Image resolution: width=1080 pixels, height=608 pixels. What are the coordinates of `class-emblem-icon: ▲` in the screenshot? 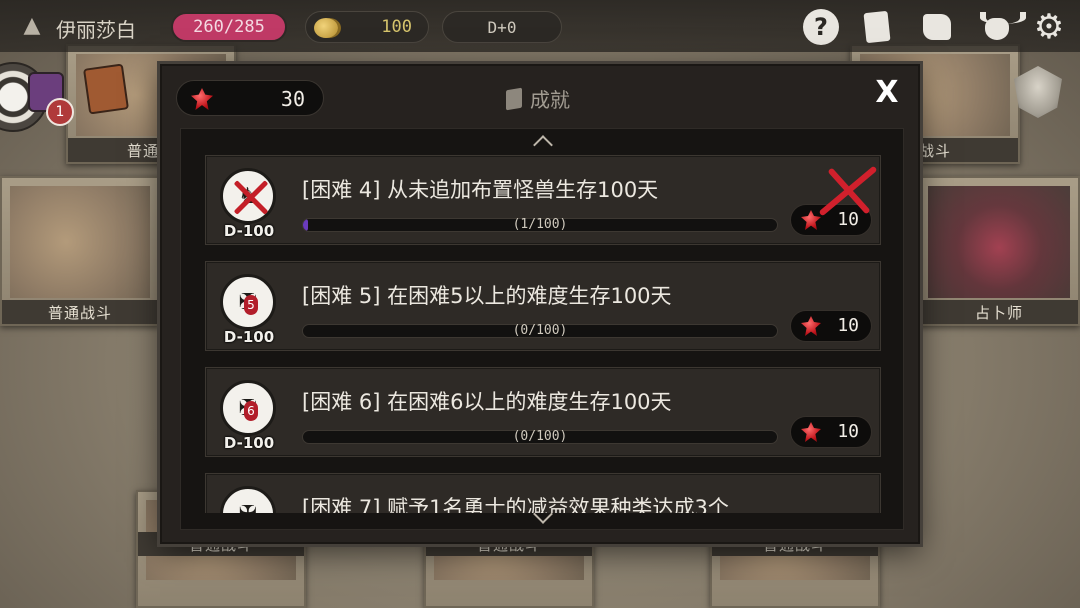 It's located at (32, 25).